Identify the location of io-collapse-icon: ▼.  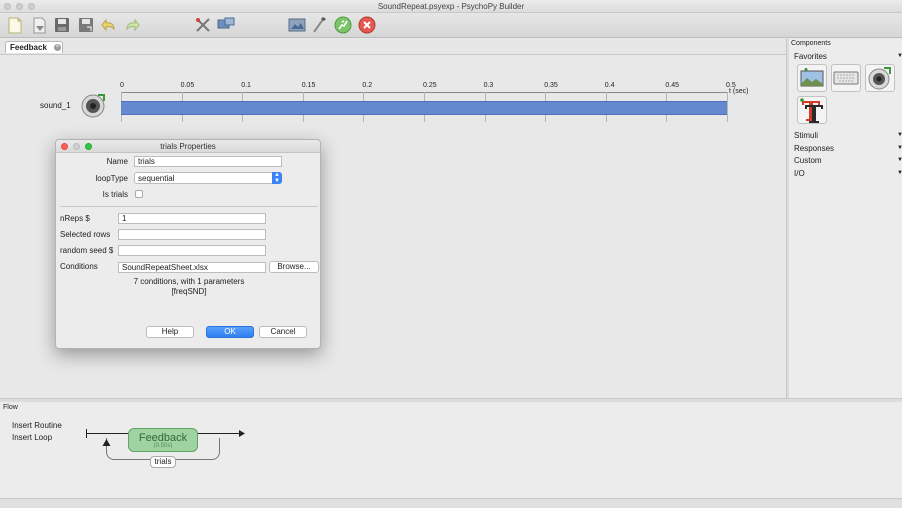
(899, 173).